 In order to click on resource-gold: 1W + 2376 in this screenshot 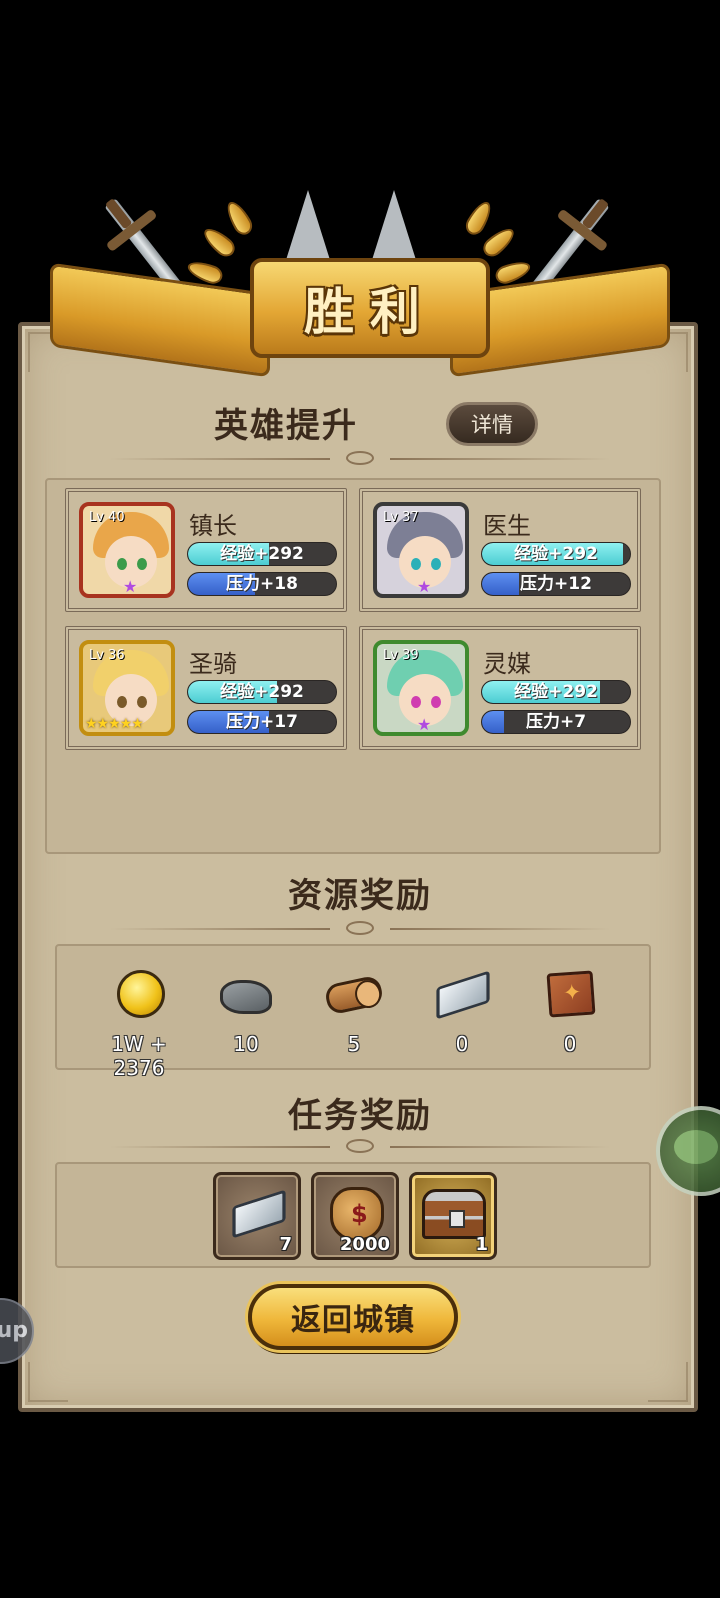, I will do `click(139, 1023)`.